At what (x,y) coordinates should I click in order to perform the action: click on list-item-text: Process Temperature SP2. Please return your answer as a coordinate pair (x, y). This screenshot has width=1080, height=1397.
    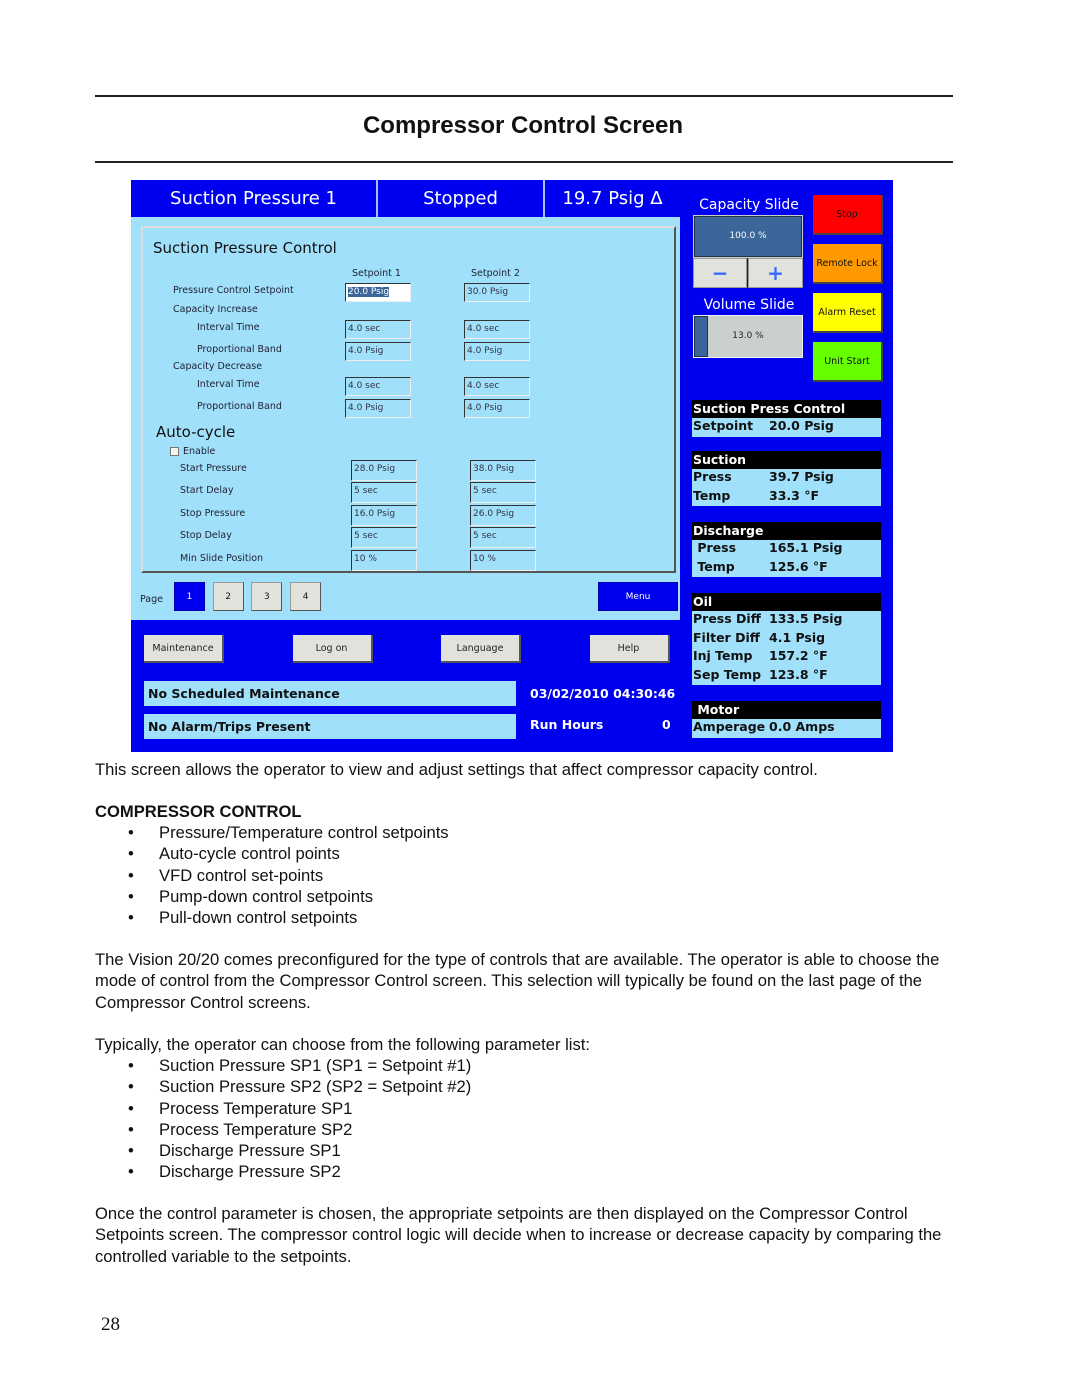
    Looking at the image, I should click on (256, 1129).